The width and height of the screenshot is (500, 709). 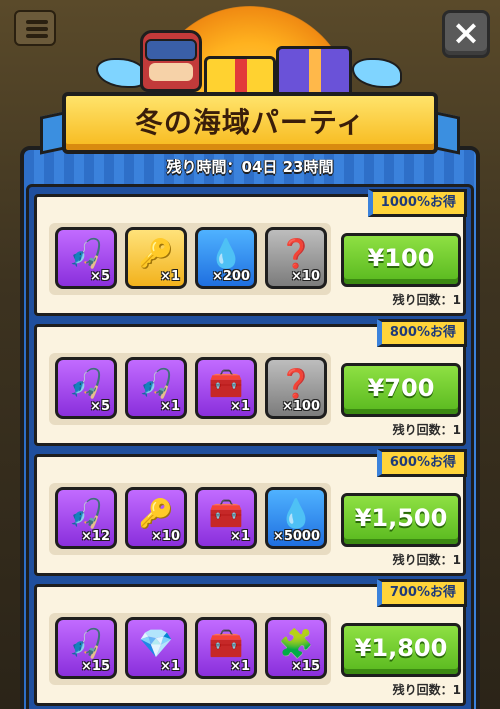 I want to click on close-icon: ×, so click(x=466, y=33).